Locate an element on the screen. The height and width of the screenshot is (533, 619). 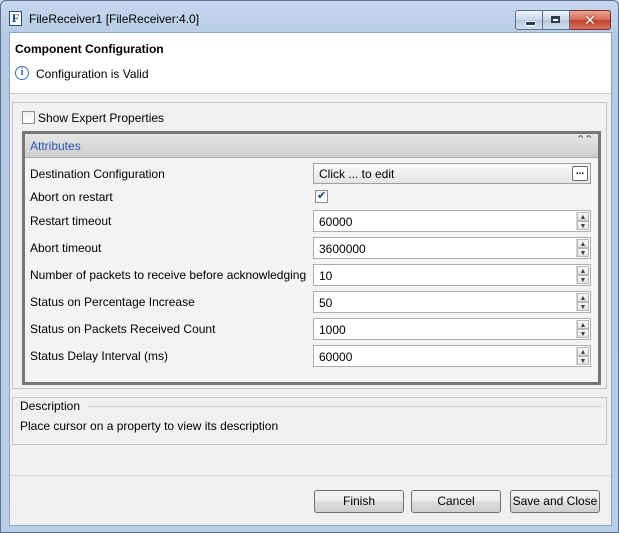
restart-timeout-value: 60000 is located at coordinates (336, 222).